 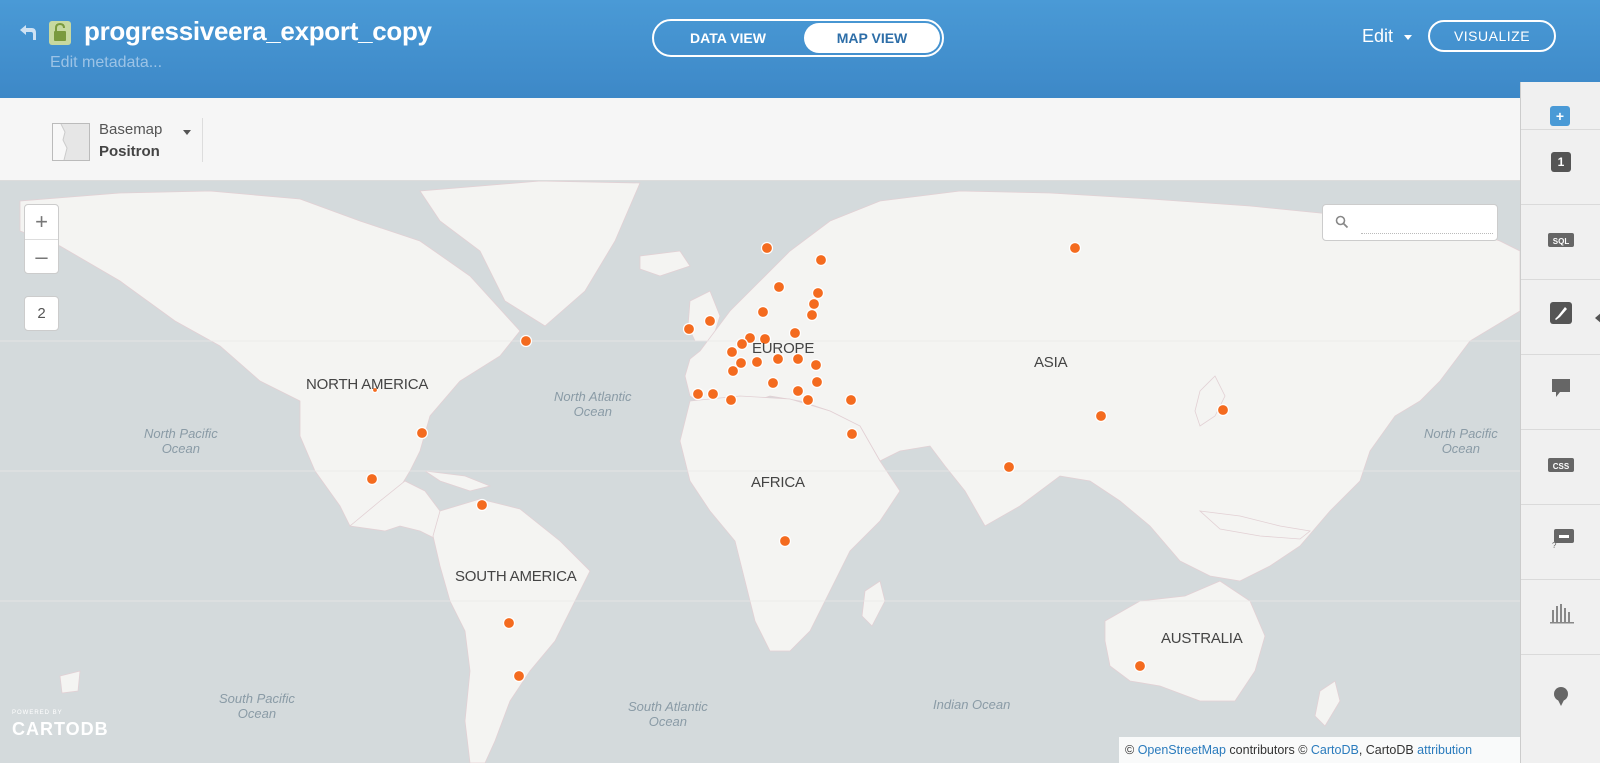 I want to click on cartodb-logo: CARTODB, so click(x=60, y=729).